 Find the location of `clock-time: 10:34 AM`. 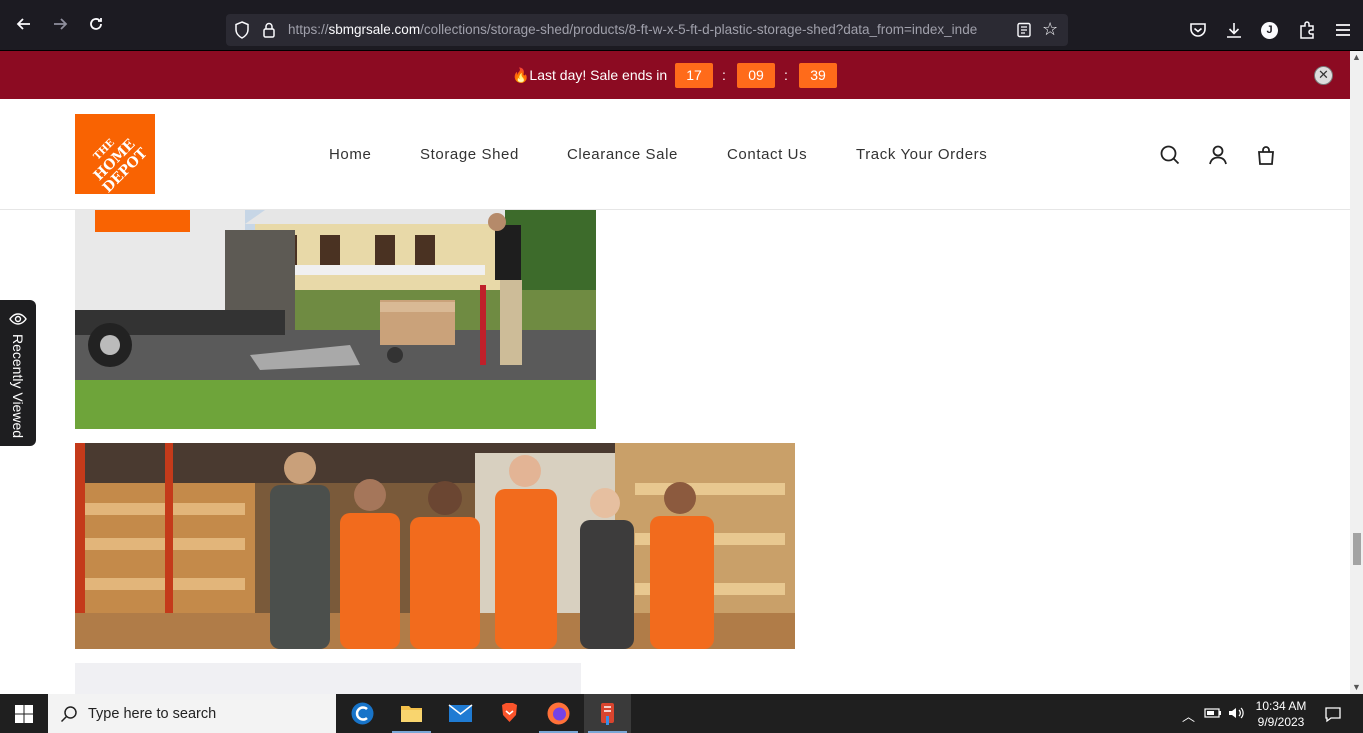

clock-time: 10:34 AM is located at coordinates (1281, 706).